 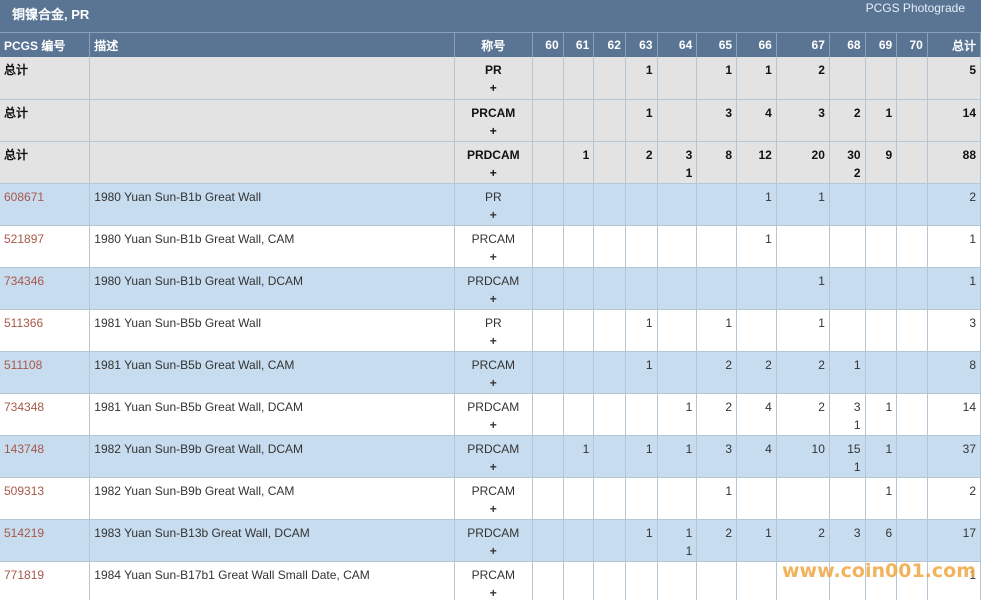 I want to click on designation-cell: PRDCAM +, so click(x=494, y=162).